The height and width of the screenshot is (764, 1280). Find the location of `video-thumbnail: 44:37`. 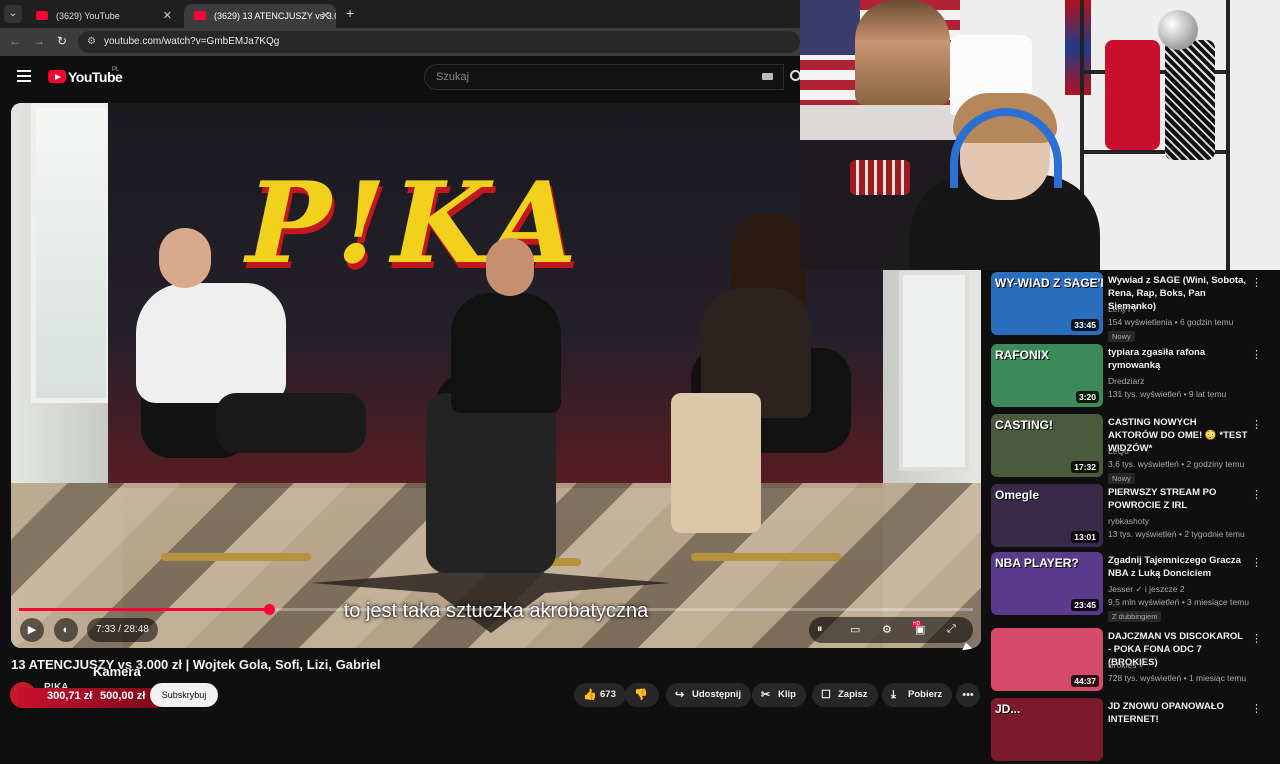

video-thumbnail: 44:37 is located at coordinates (1047, 659).